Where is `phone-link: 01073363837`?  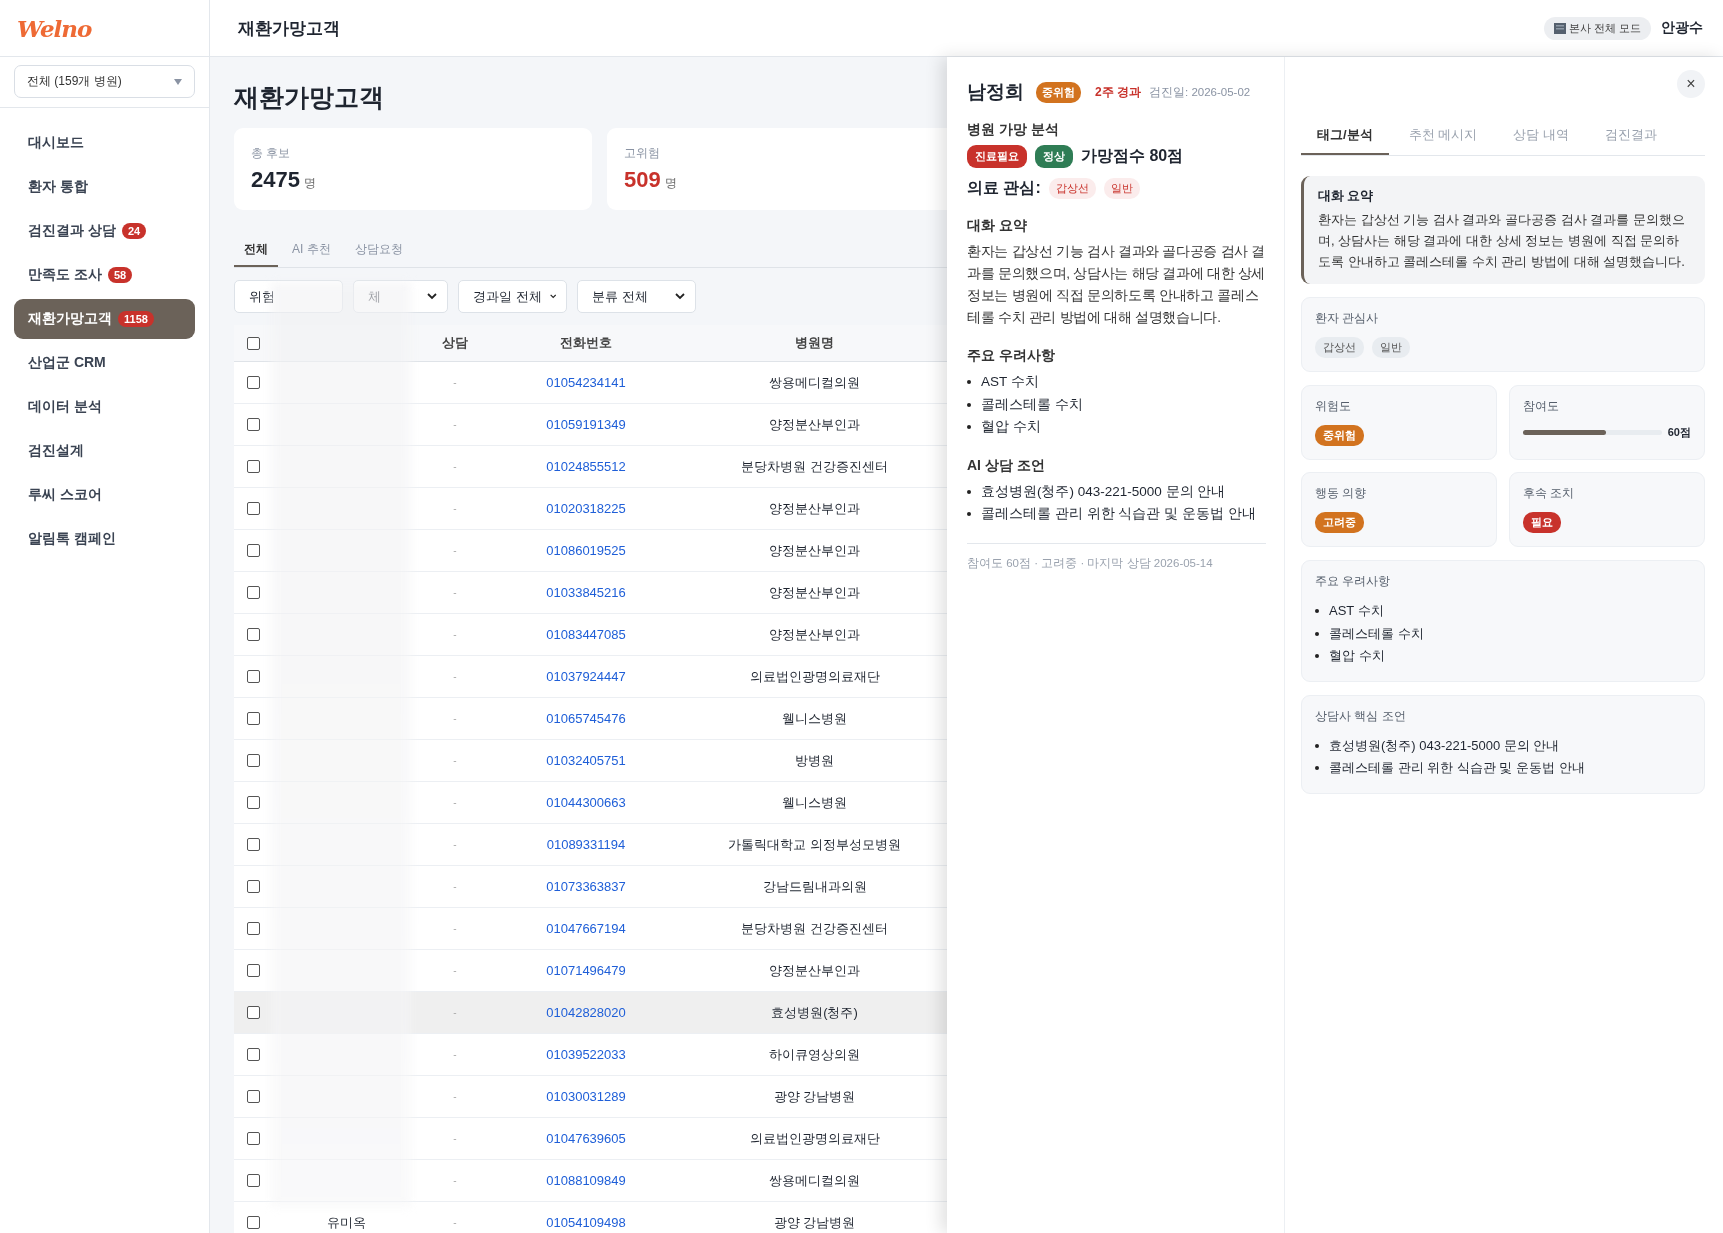 phone-link: 01073363837 is located at coordinates (586, 886).